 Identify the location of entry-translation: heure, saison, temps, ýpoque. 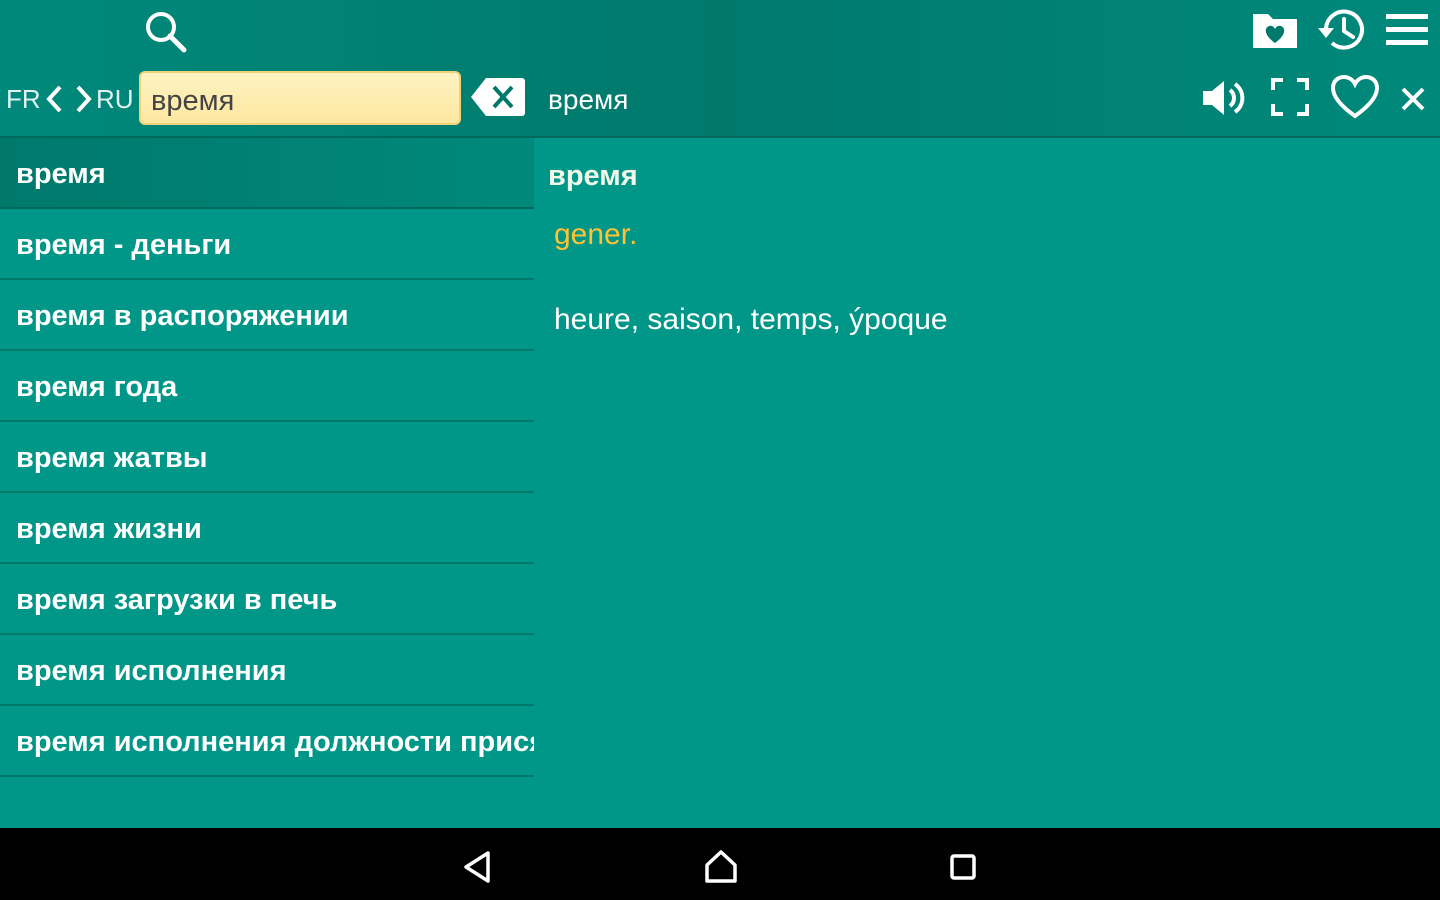
(751, 319).